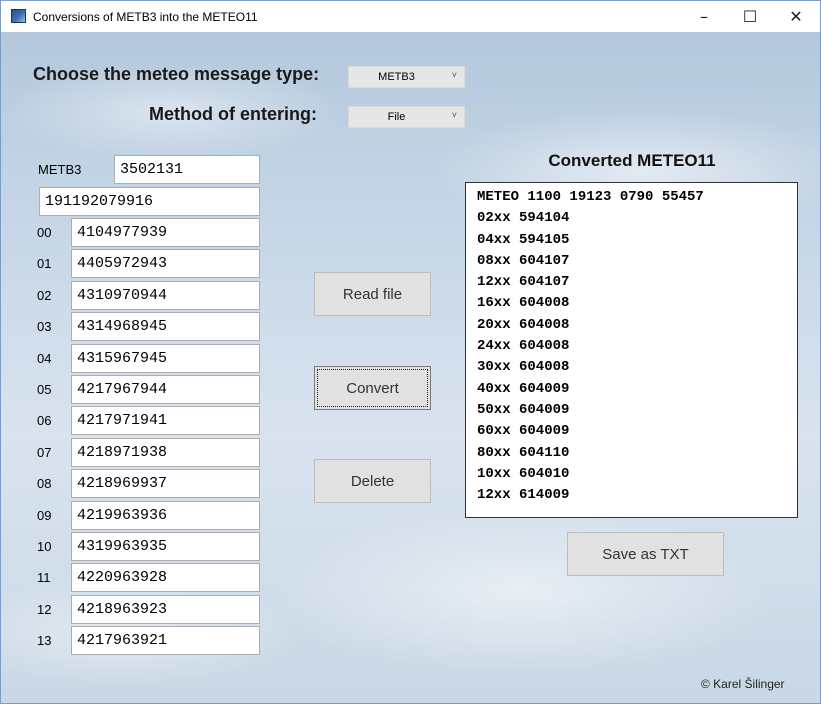 This screenshot has height=704, width=821. What do you see at coordinates (44, 389) in the screenshot?
I see `row-number-label: 05` at bounding box center [44, 389].